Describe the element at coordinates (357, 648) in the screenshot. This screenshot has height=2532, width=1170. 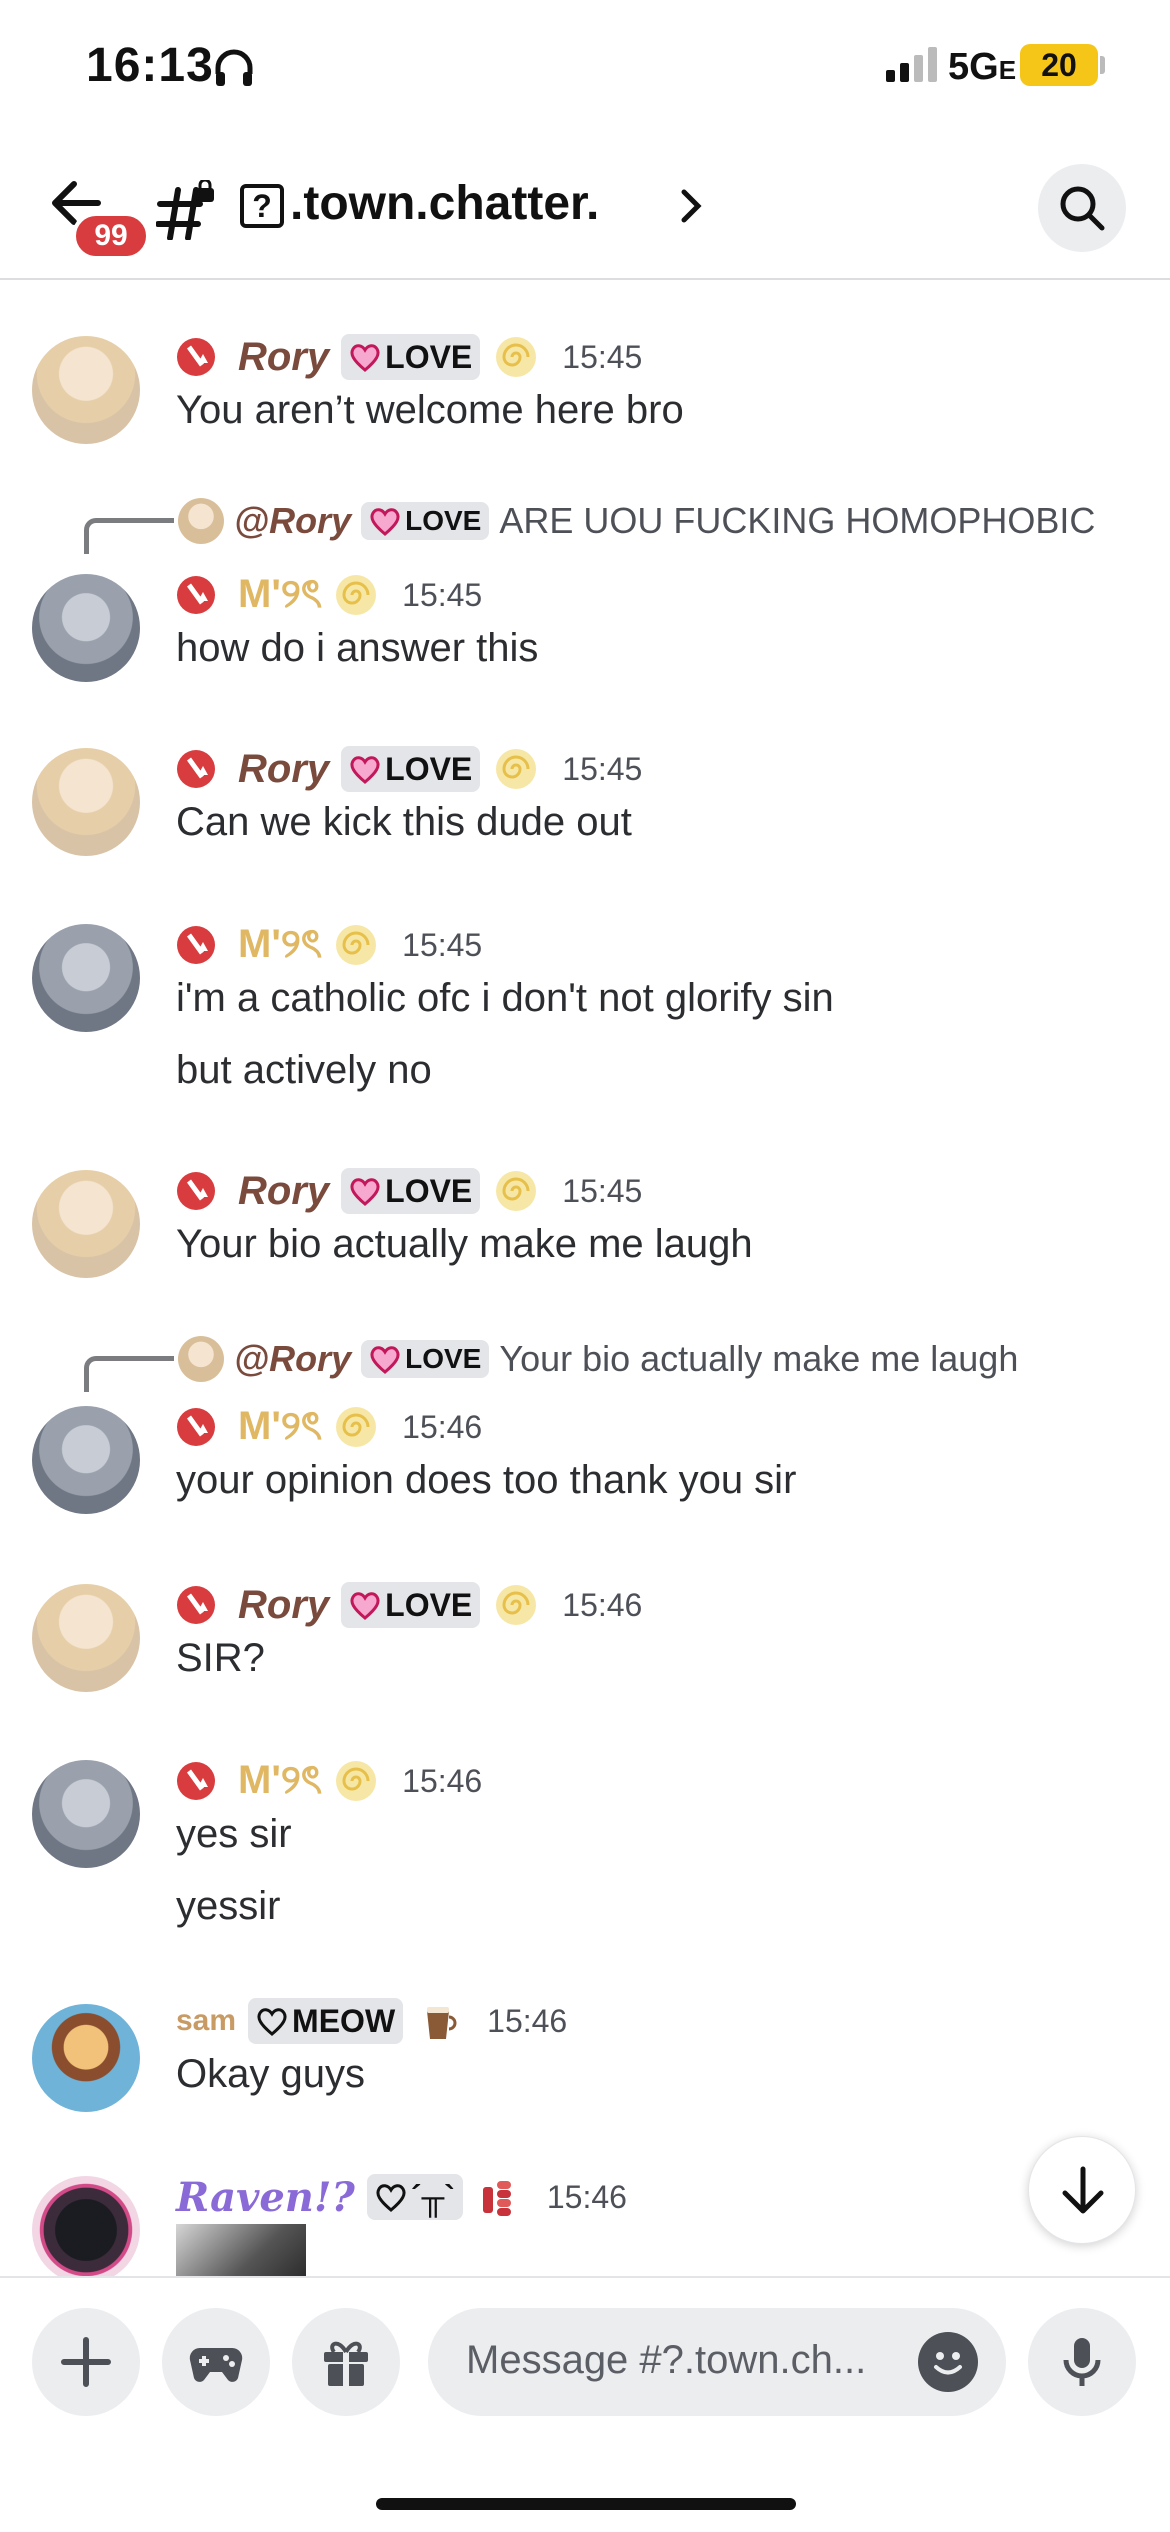
I see `message-text: how do i answer this` at that location.